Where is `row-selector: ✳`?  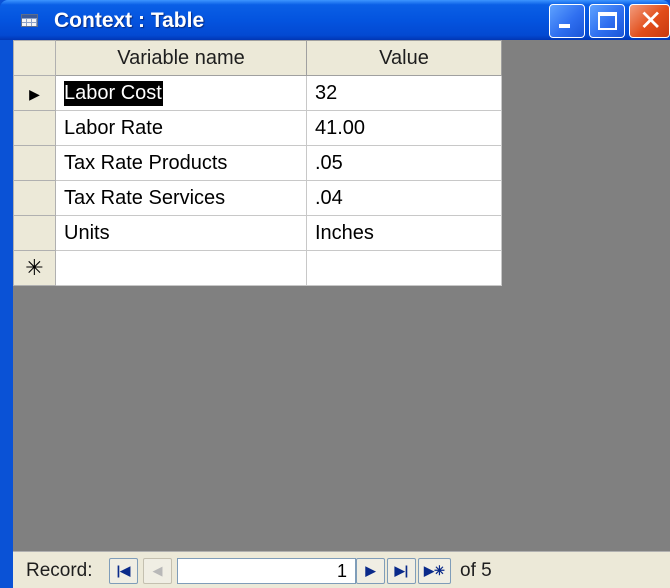 row-selector: ✳ is located at coordinates (34, 268).